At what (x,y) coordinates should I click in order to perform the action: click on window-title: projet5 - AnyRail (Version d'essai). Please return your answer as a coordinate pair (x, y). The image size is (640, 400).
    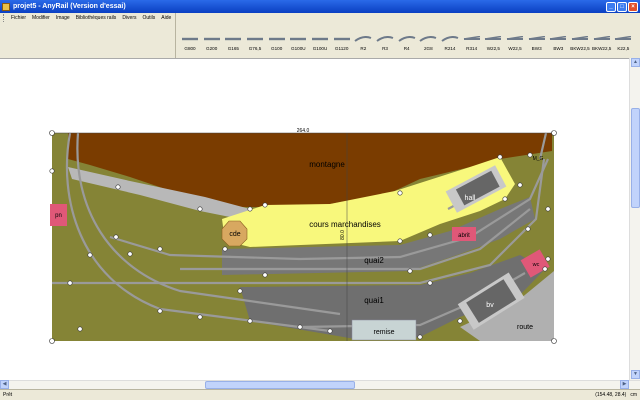
    Looking at the image, I should click on (69, 6).